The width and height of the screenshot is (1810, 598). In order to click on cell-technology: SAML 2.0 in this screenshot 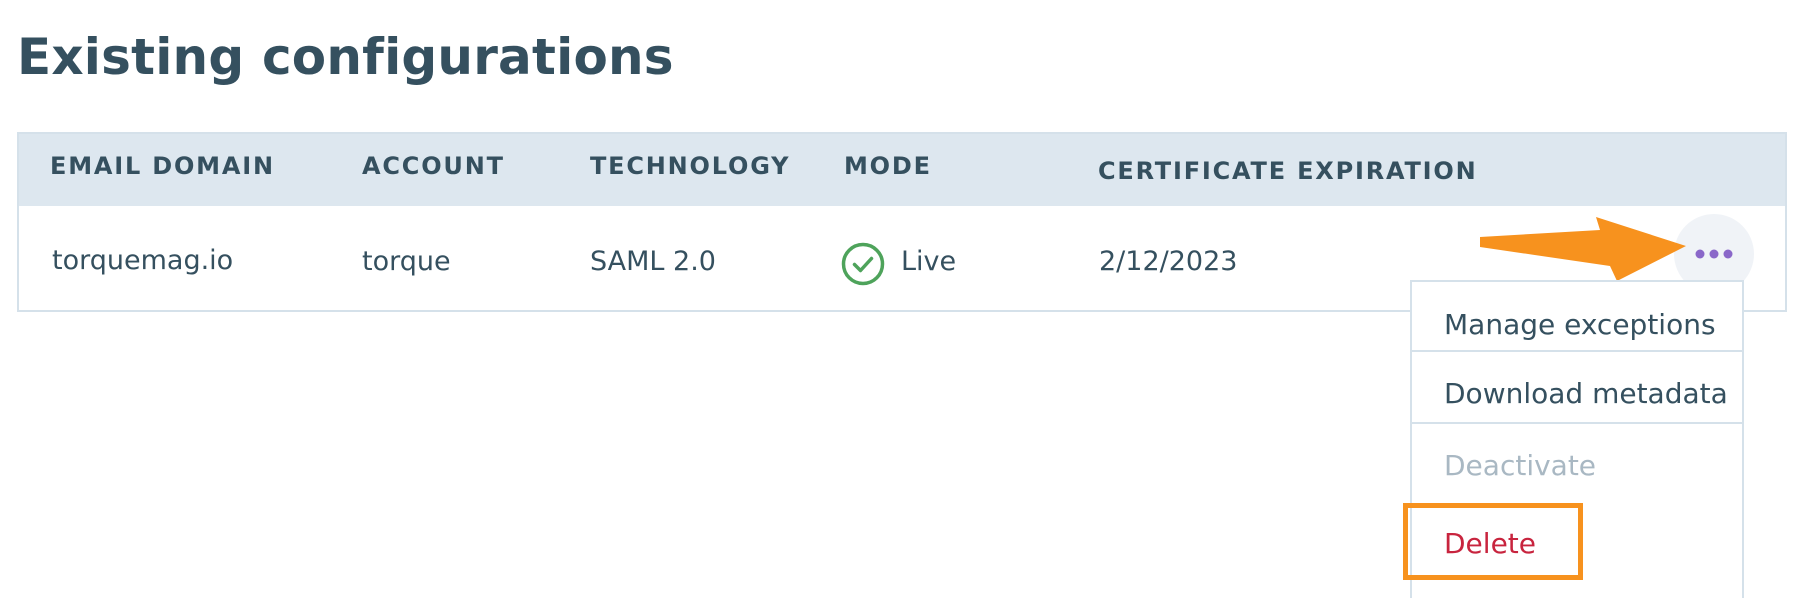, I will do `click(653, 261)`.